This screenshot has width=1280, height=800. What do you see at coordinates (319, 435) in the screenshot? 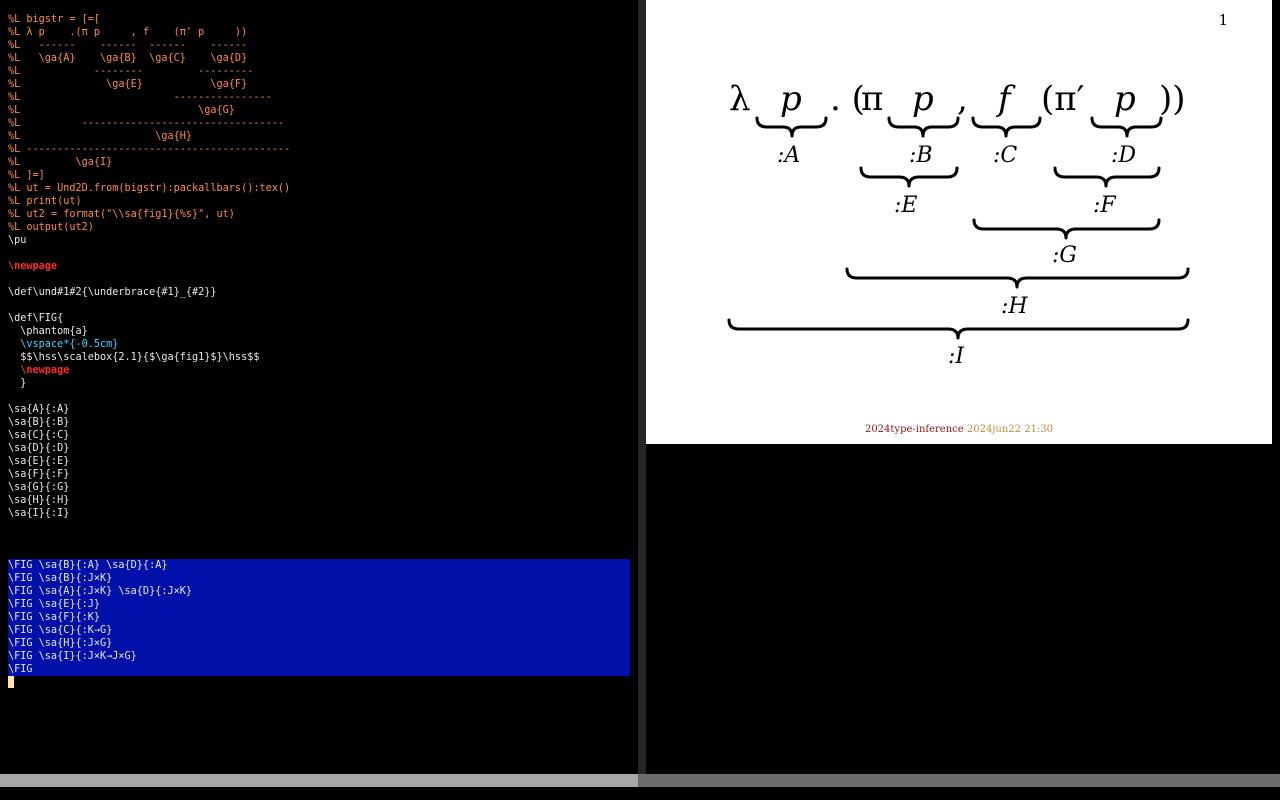
I see `code-line: \sa{C}{:C}` at bounding box center [319, 435].